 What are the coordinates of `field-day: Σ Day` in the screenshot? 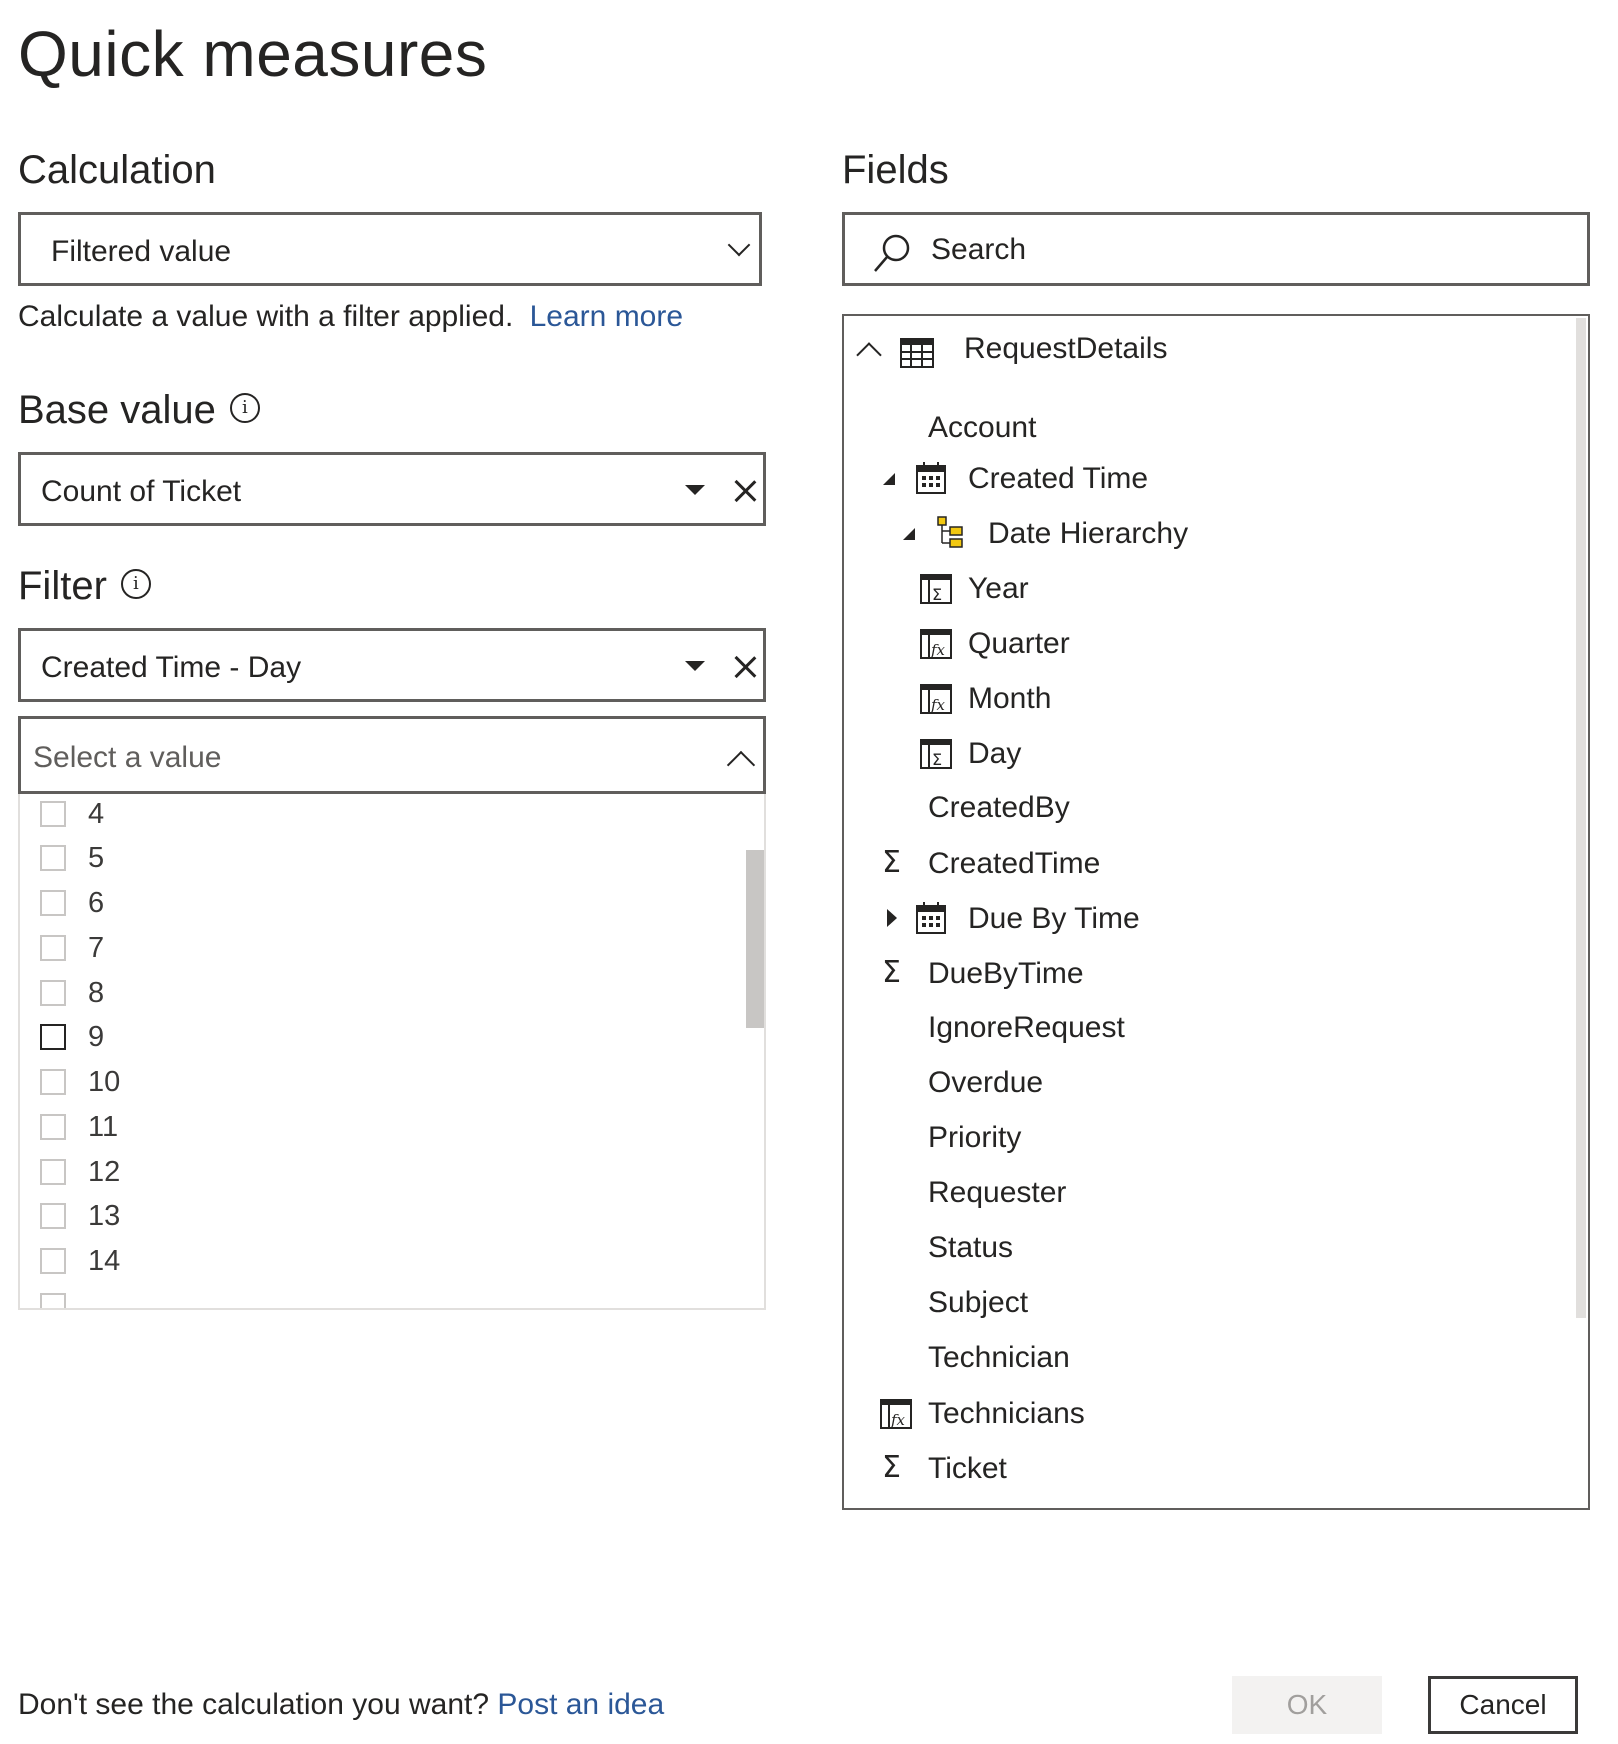 It's located at (1194, 753).